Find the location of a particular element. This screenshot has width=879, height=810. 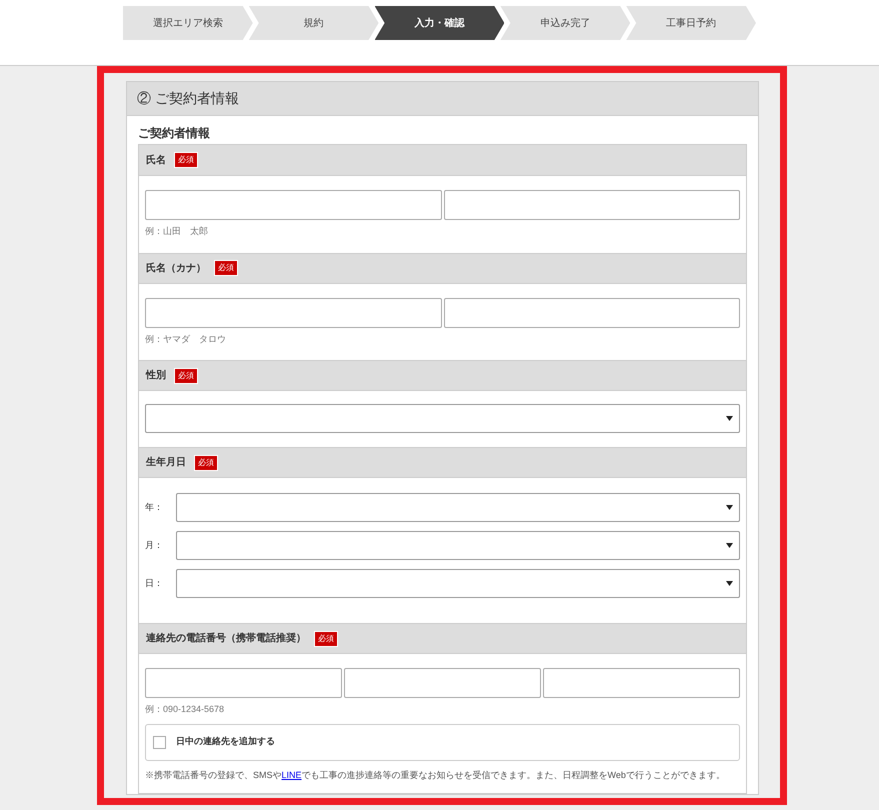

date-part-label: 月： is located at coordinates (154, 545).